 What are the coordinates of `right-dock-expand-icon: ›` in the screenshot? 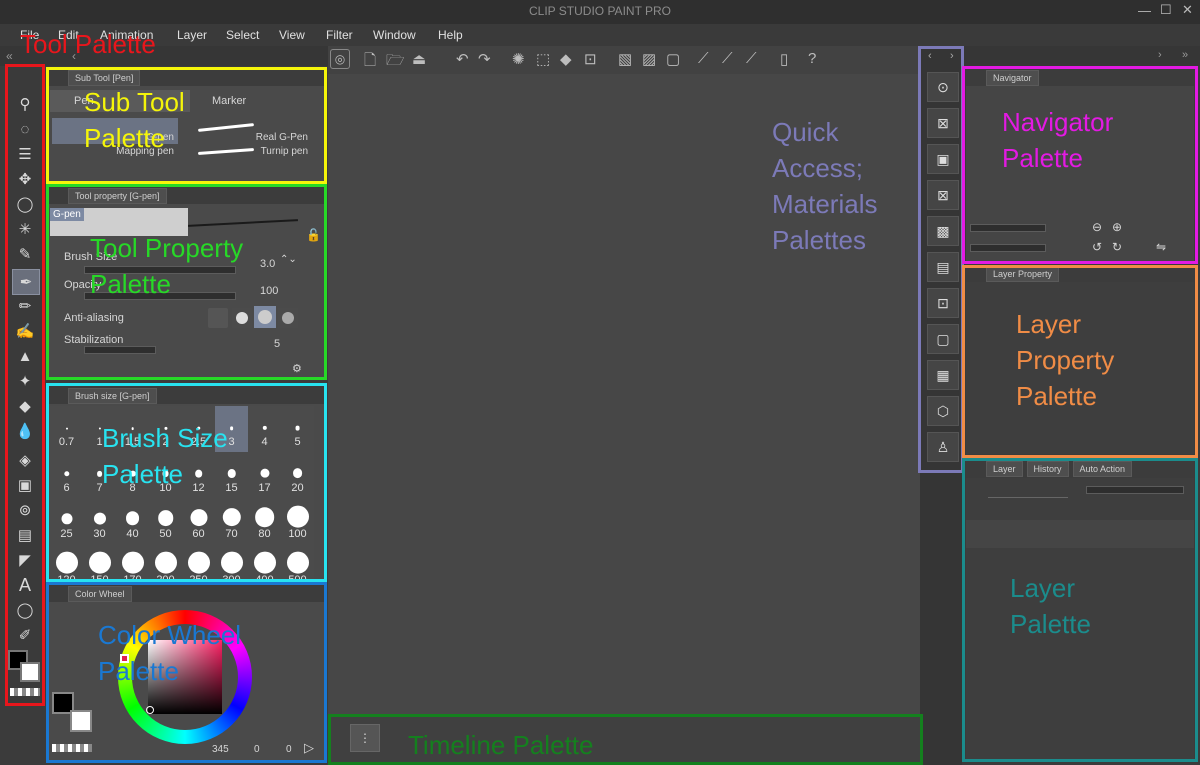 It's located at (1160, 55).